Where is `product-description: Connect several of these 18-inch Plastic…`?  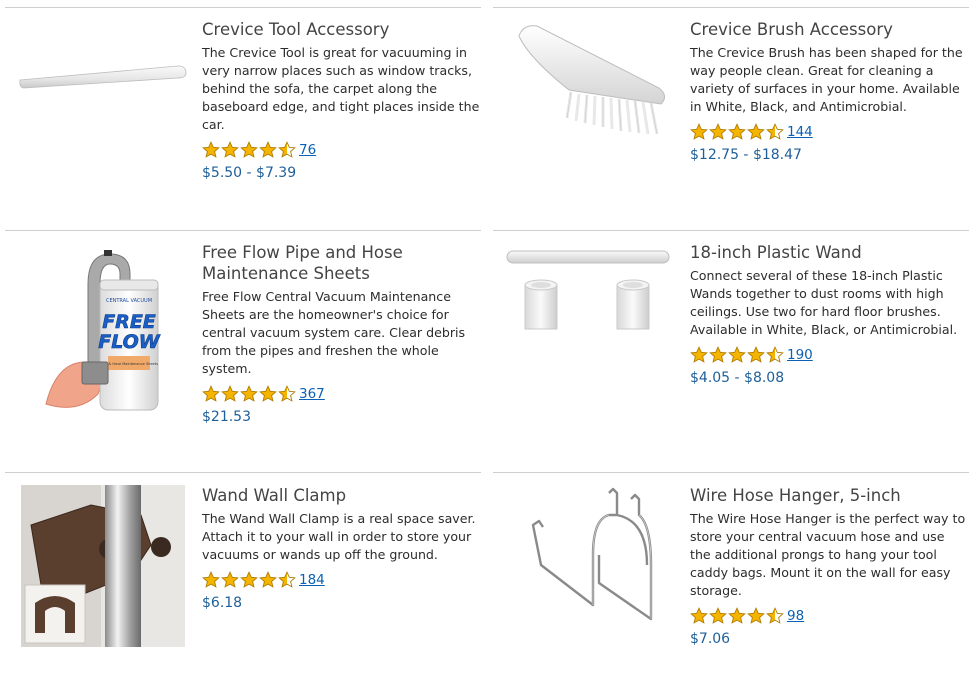
product-description: Connect several of these 18-inch Plastic… is located at coordinates (824, 302).